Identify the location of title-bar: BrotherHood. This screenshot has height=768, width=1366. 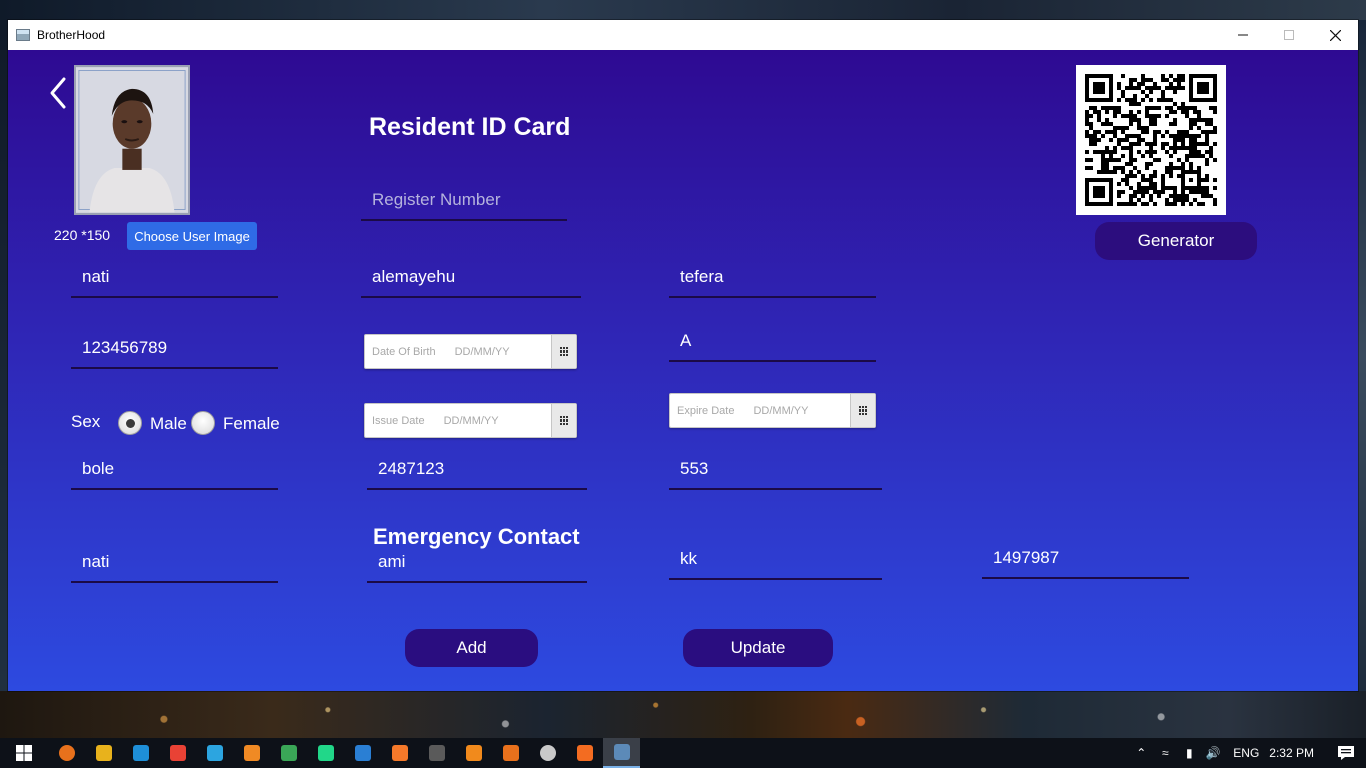
(683, 35).